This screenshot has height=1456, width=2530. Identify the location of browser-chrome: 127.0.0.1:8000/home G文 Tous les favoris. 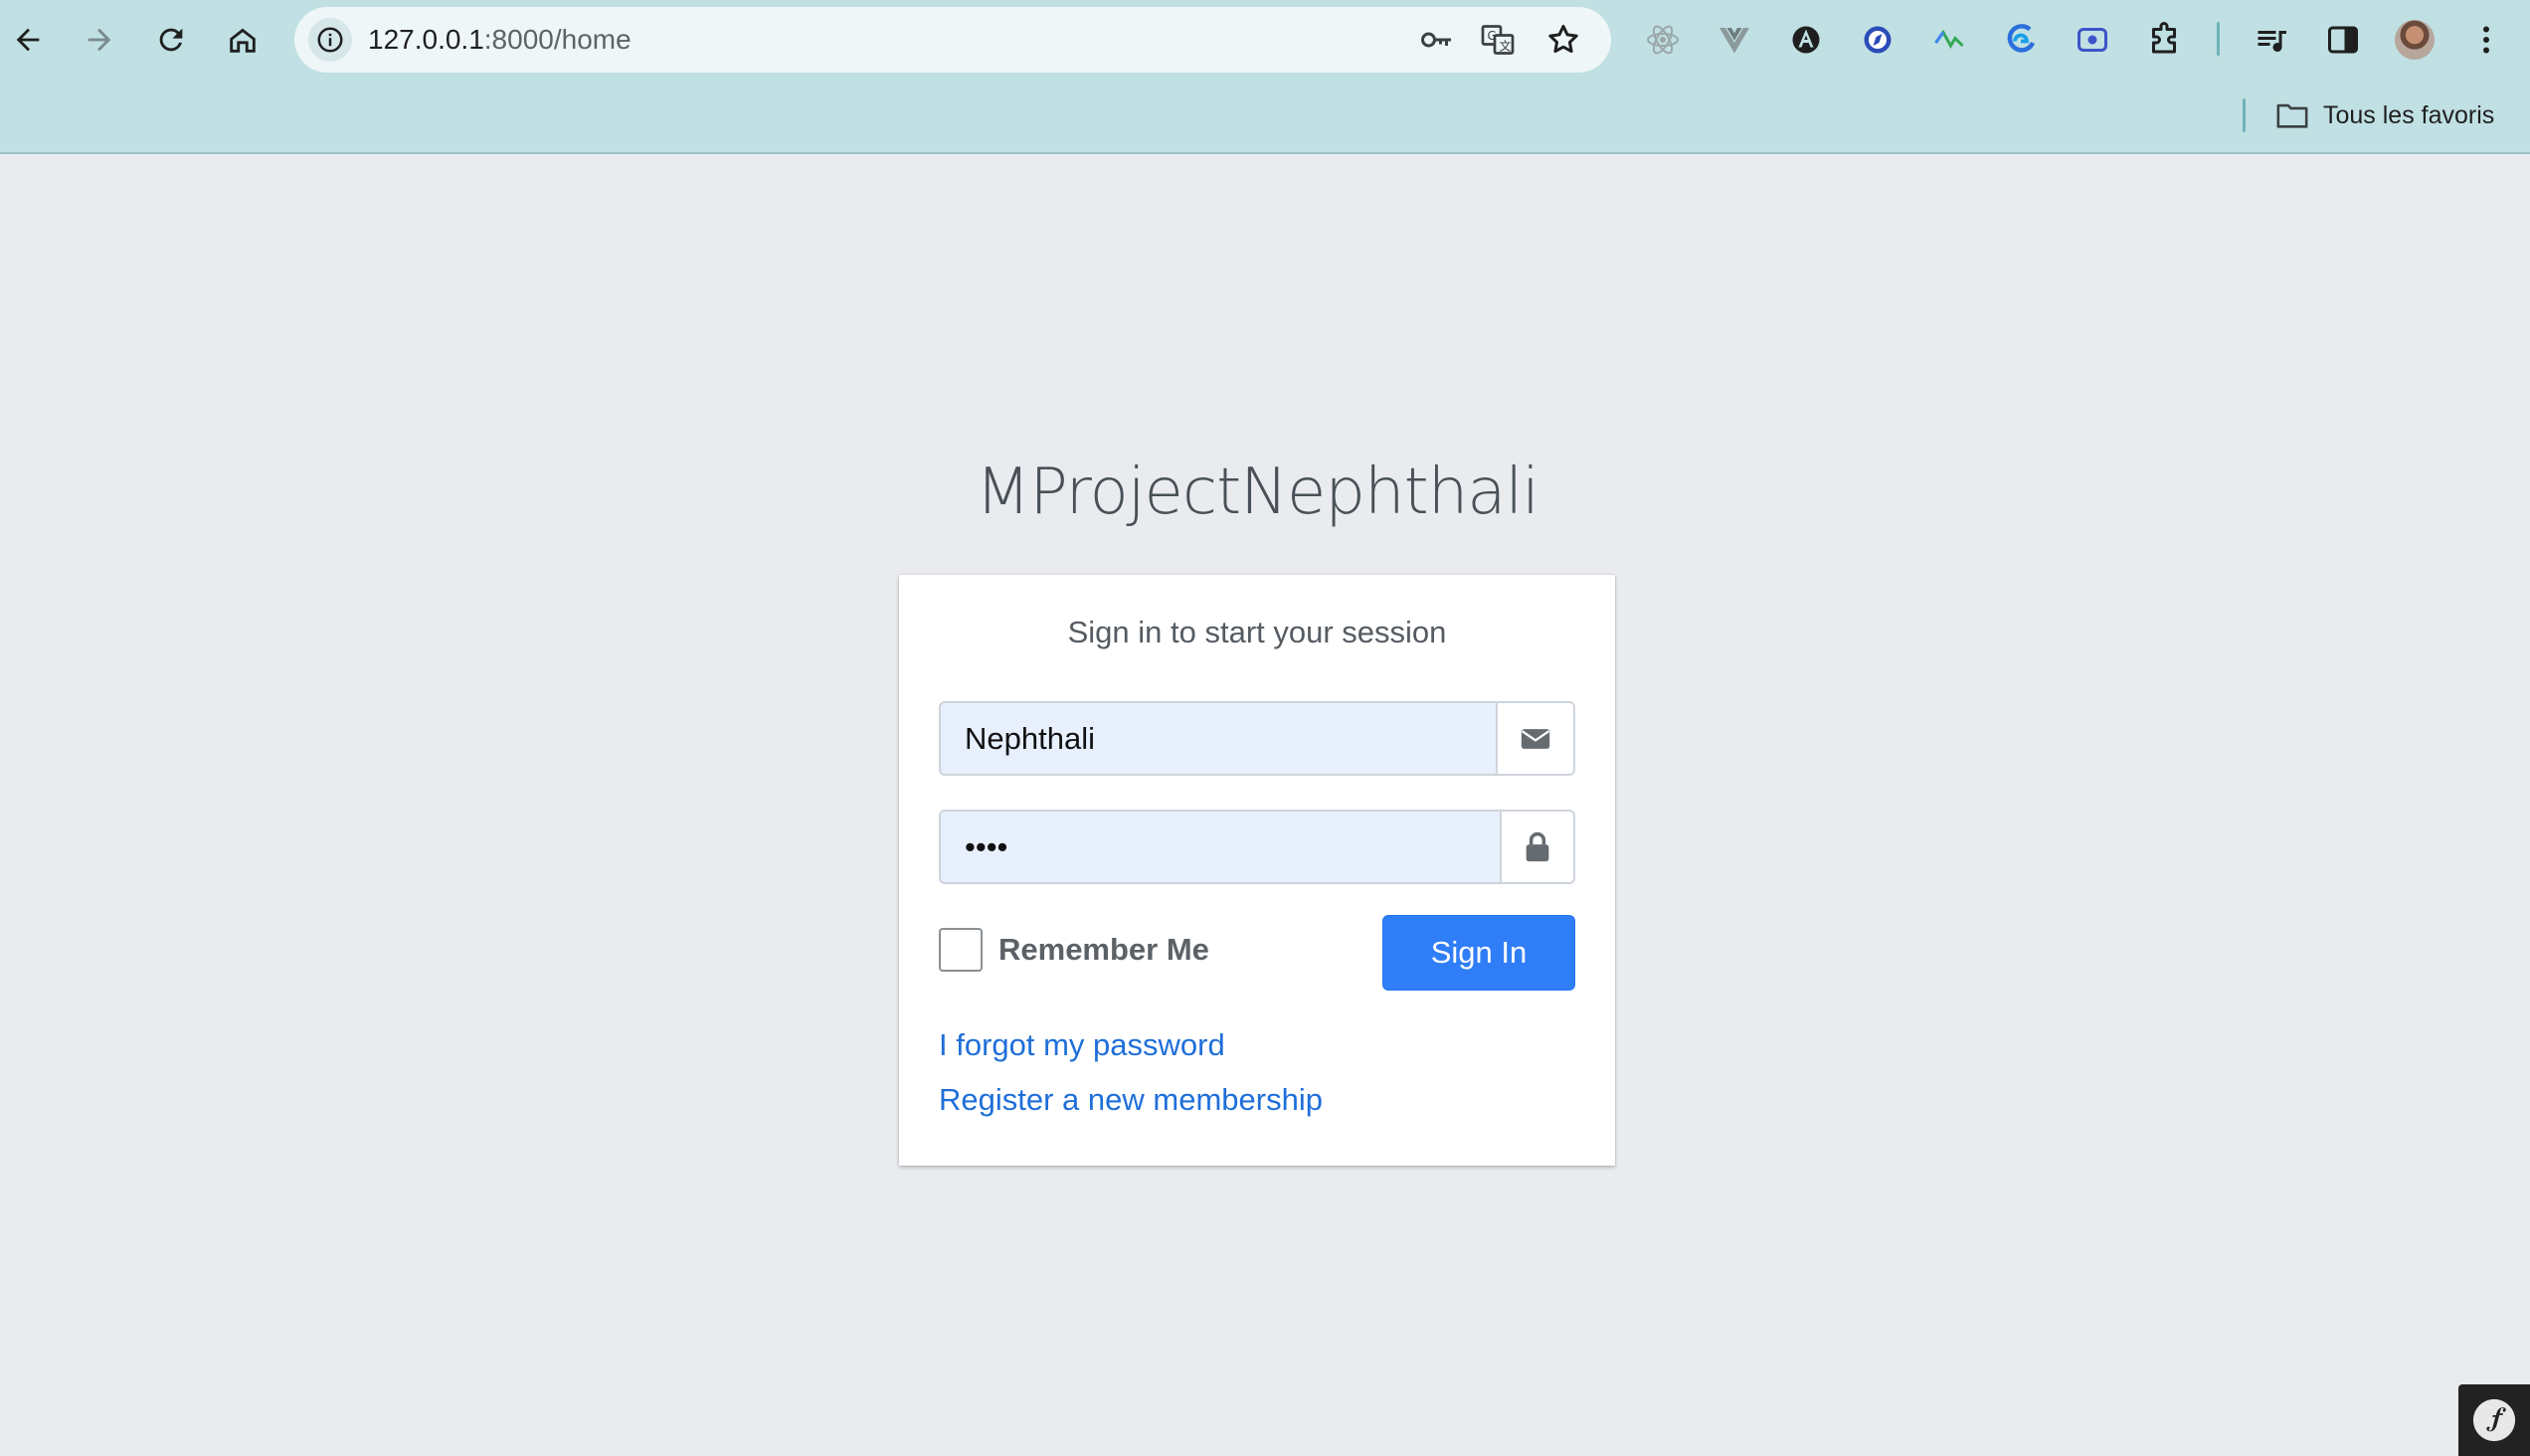
(1265, 77).